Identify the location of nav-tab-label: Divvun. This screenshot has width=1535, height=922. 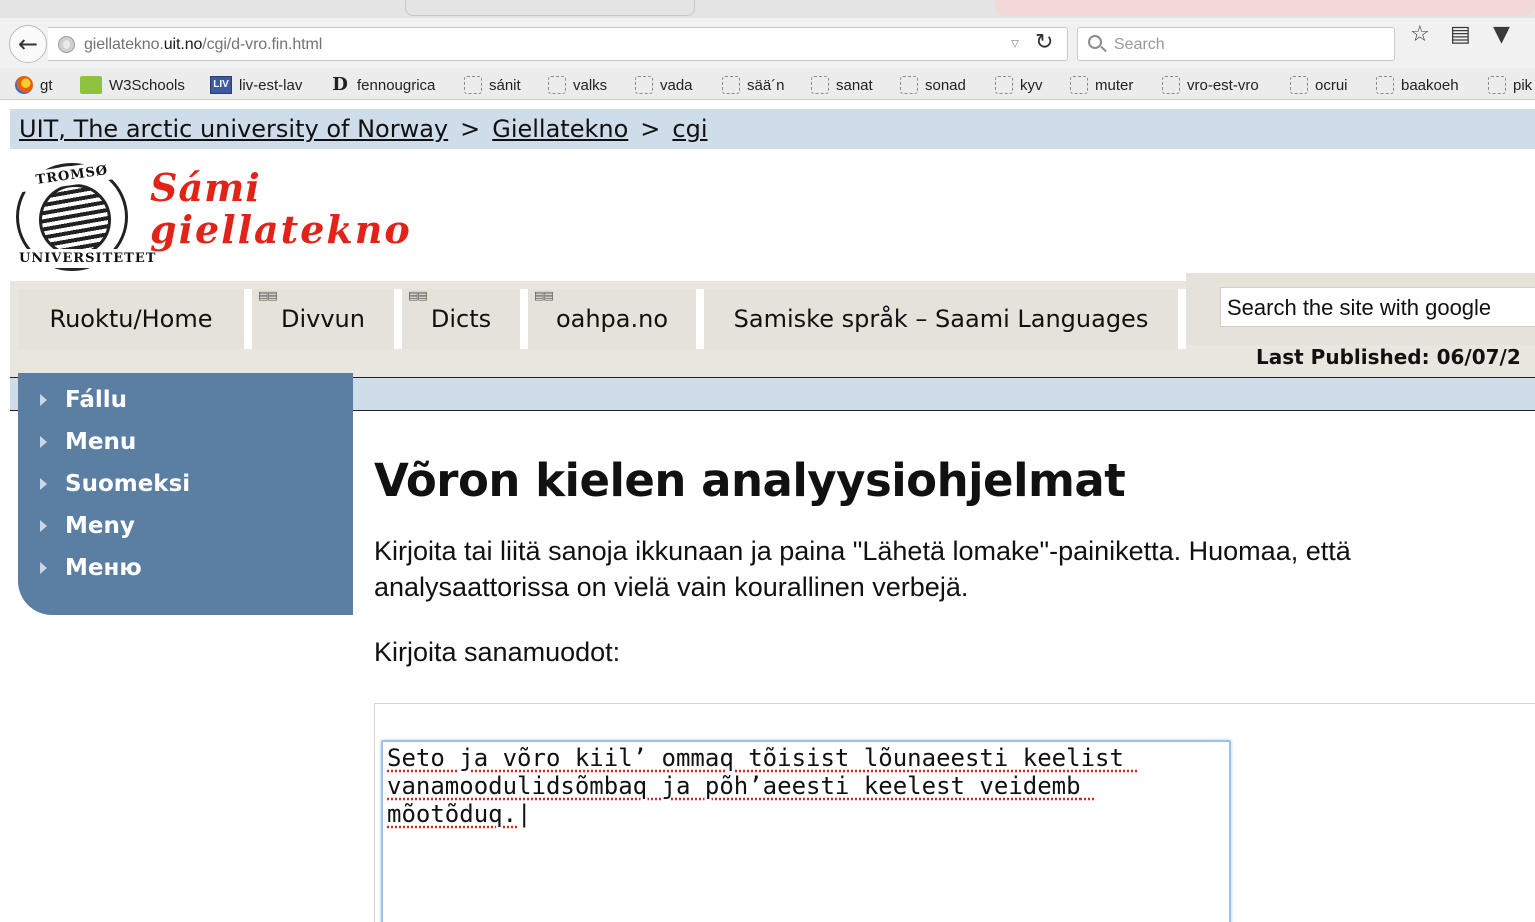
(323, 319).